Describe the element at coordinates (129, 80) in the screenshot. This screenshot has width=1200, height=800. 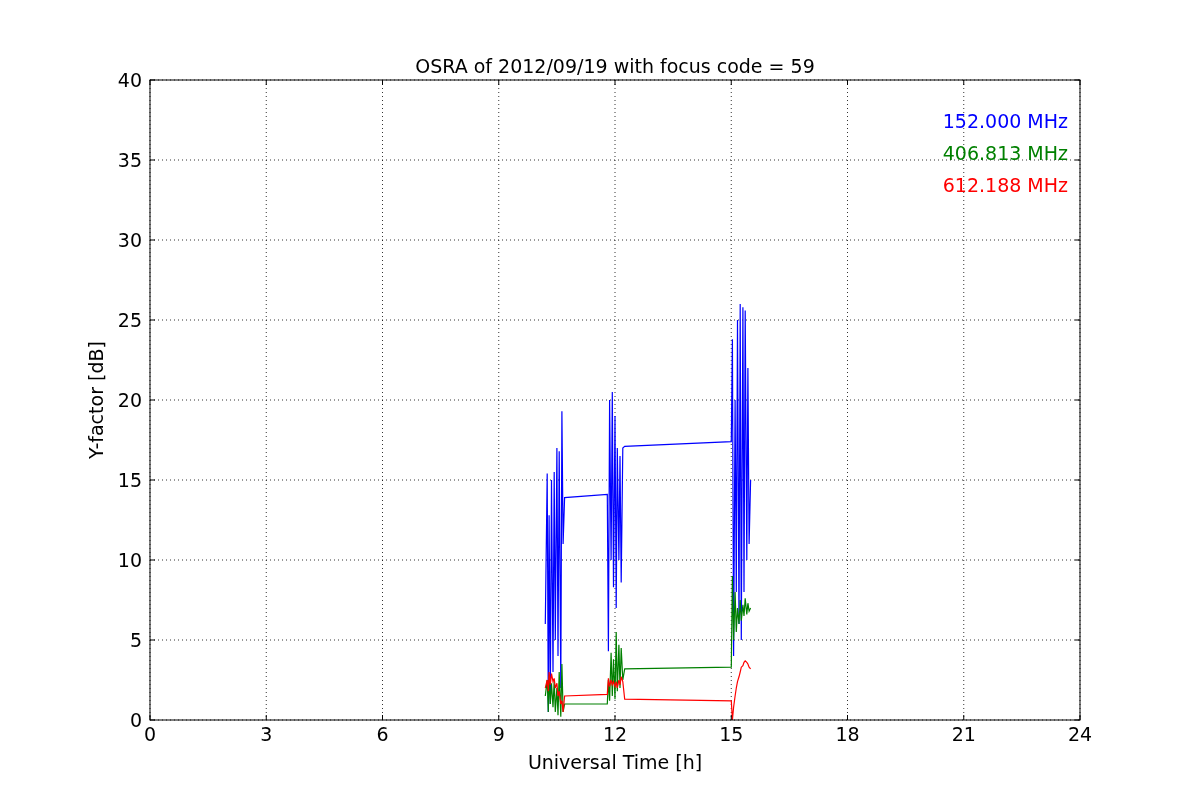
I see `tick-label: 40` at that location.